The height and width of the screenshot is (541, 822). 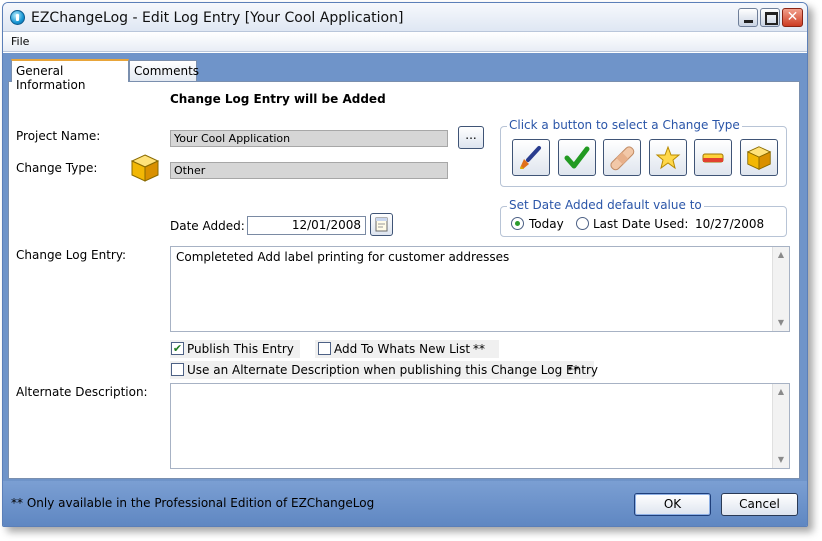 What do you see at coordinates (480, 426) in the screenshot?
I see `alternate-description-textarea: ▲ ▼` at bounding box center [480, 426].